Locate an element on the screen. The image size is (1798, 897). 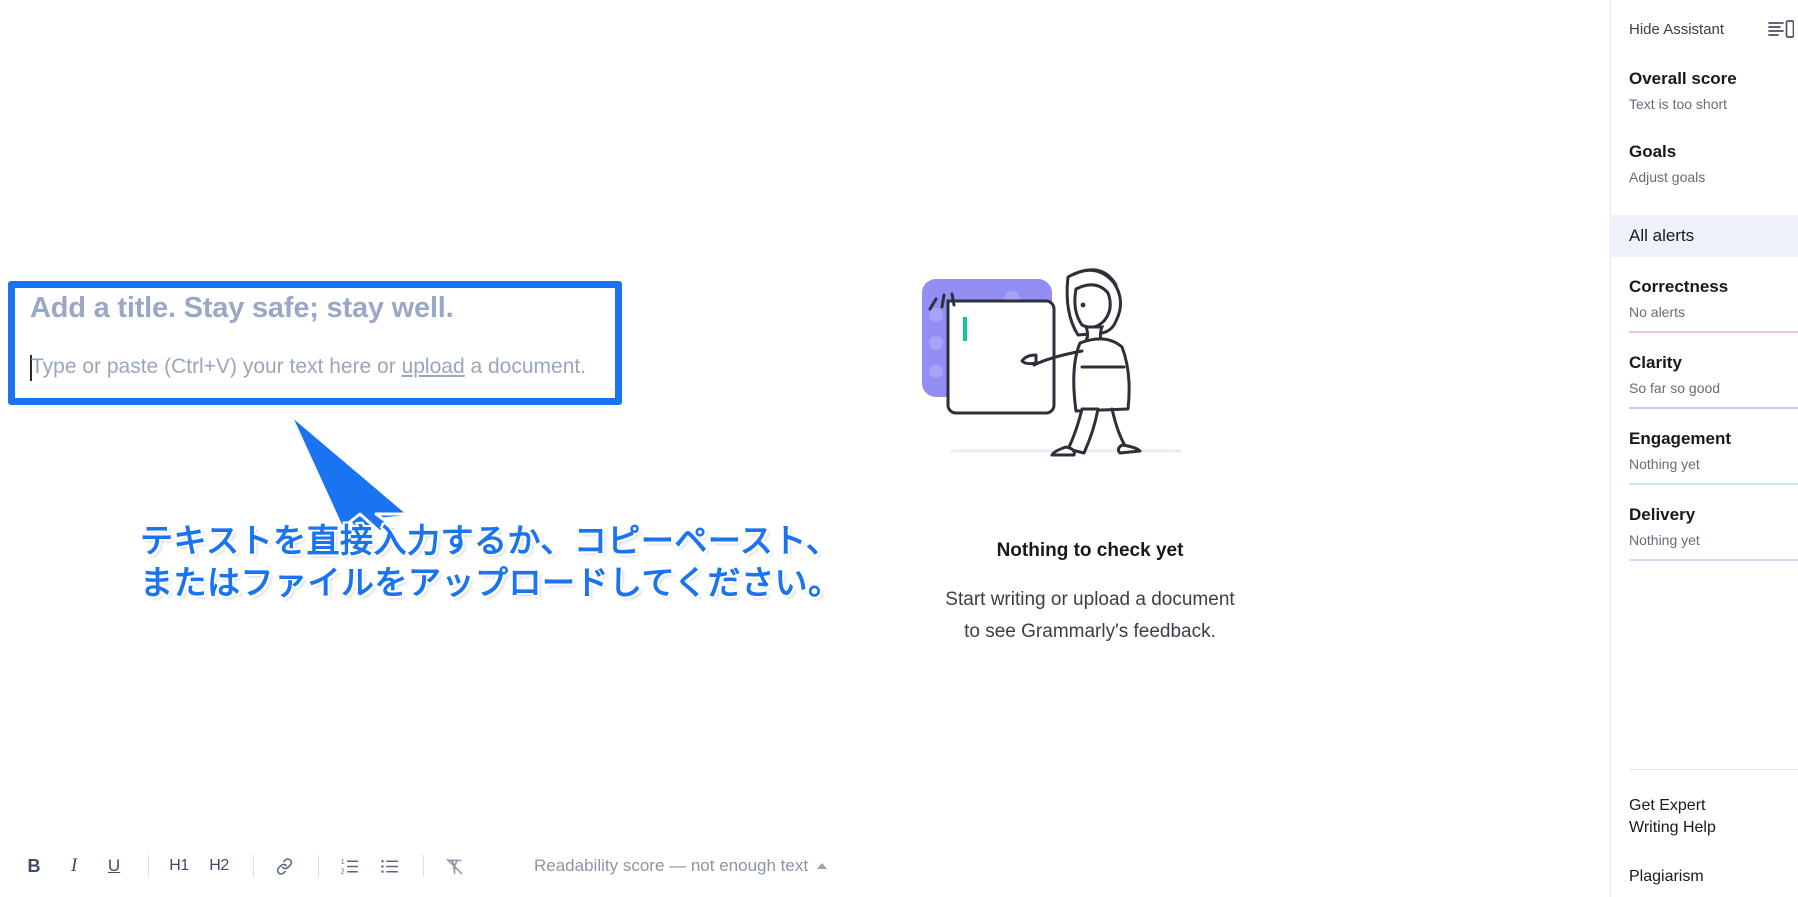
bold-button: B is located at coordinates (34, 866).